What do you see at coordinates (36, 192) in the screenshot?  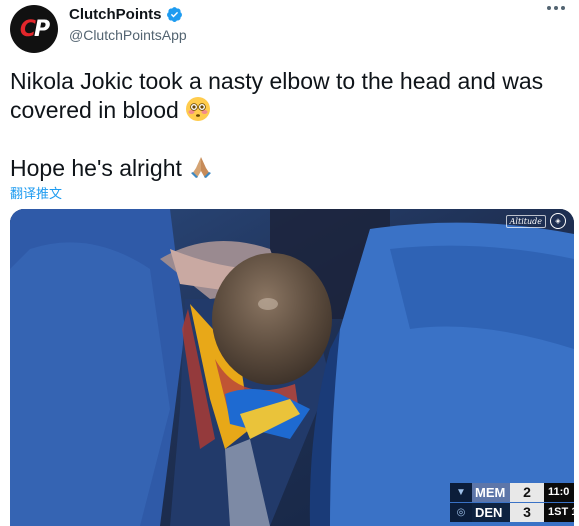 I see `translate-tweet-link: 翻译推文` at bounding box center [36, 192].